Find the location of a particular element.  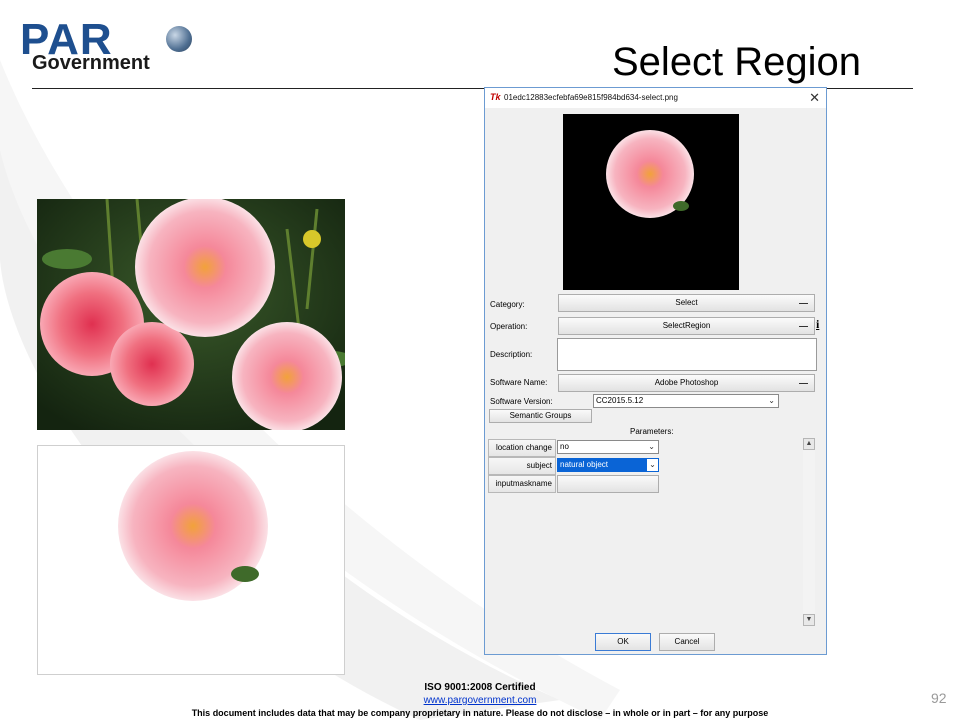

info-icon: i is located at coordinates (817, 324).